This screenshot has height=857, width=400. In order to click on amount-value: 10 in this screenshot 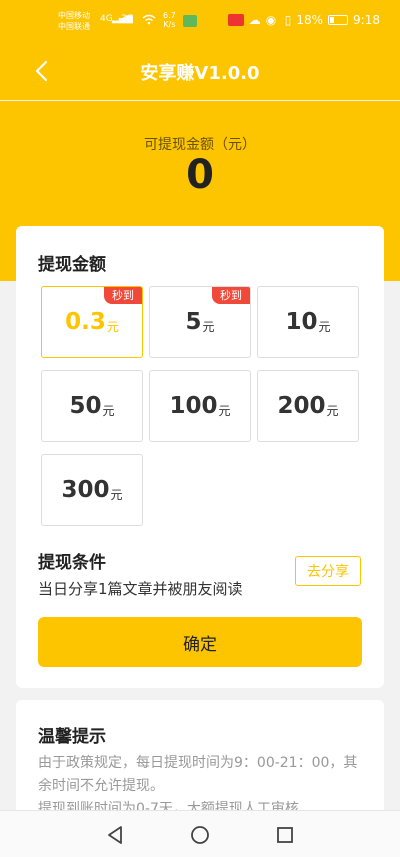, I will do `click(301, 322)`.